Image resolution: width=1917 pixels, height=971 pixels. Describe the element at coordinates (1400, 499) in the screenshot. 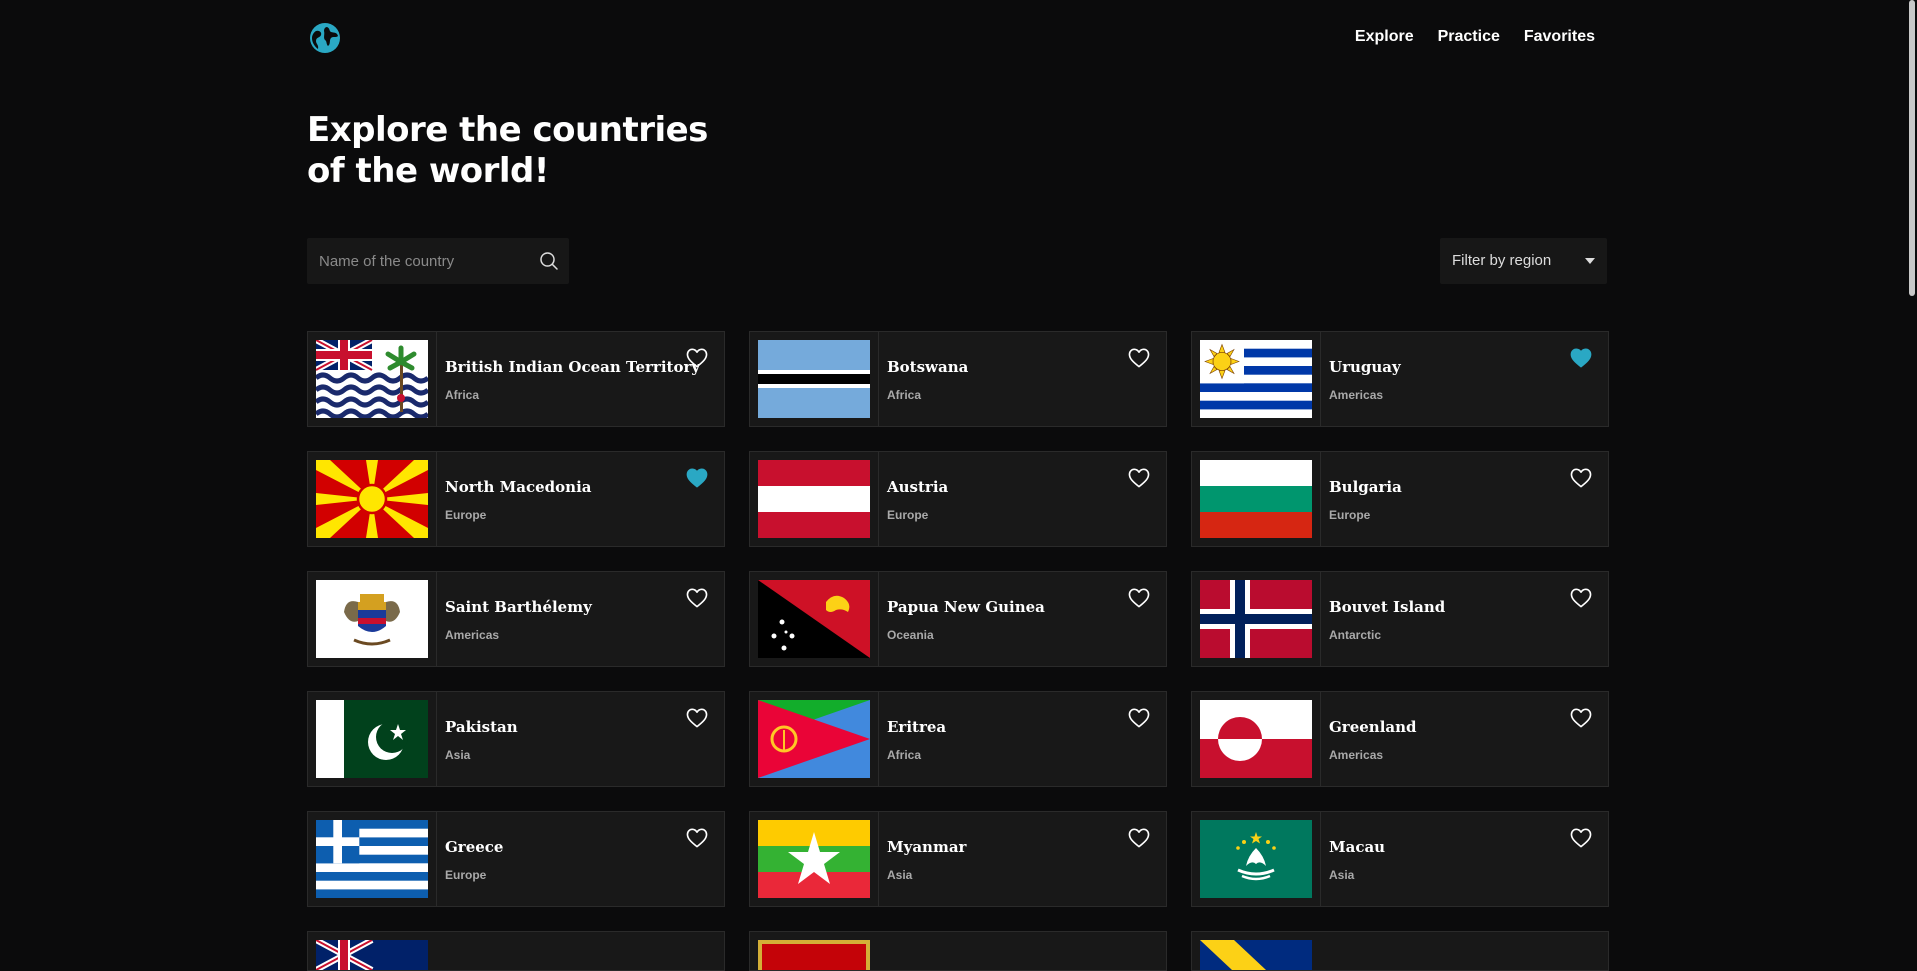

I see `country-card: Bulgaria Europe` at that location.